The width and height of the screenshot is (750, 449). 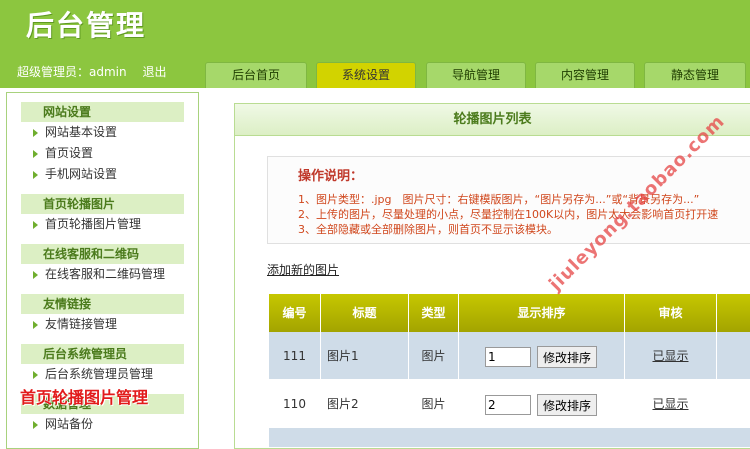 What do you see at coordinates (256, 75) in the screenshot?
I see `tab-home: 后台首页` at bounding box center [256, 75].